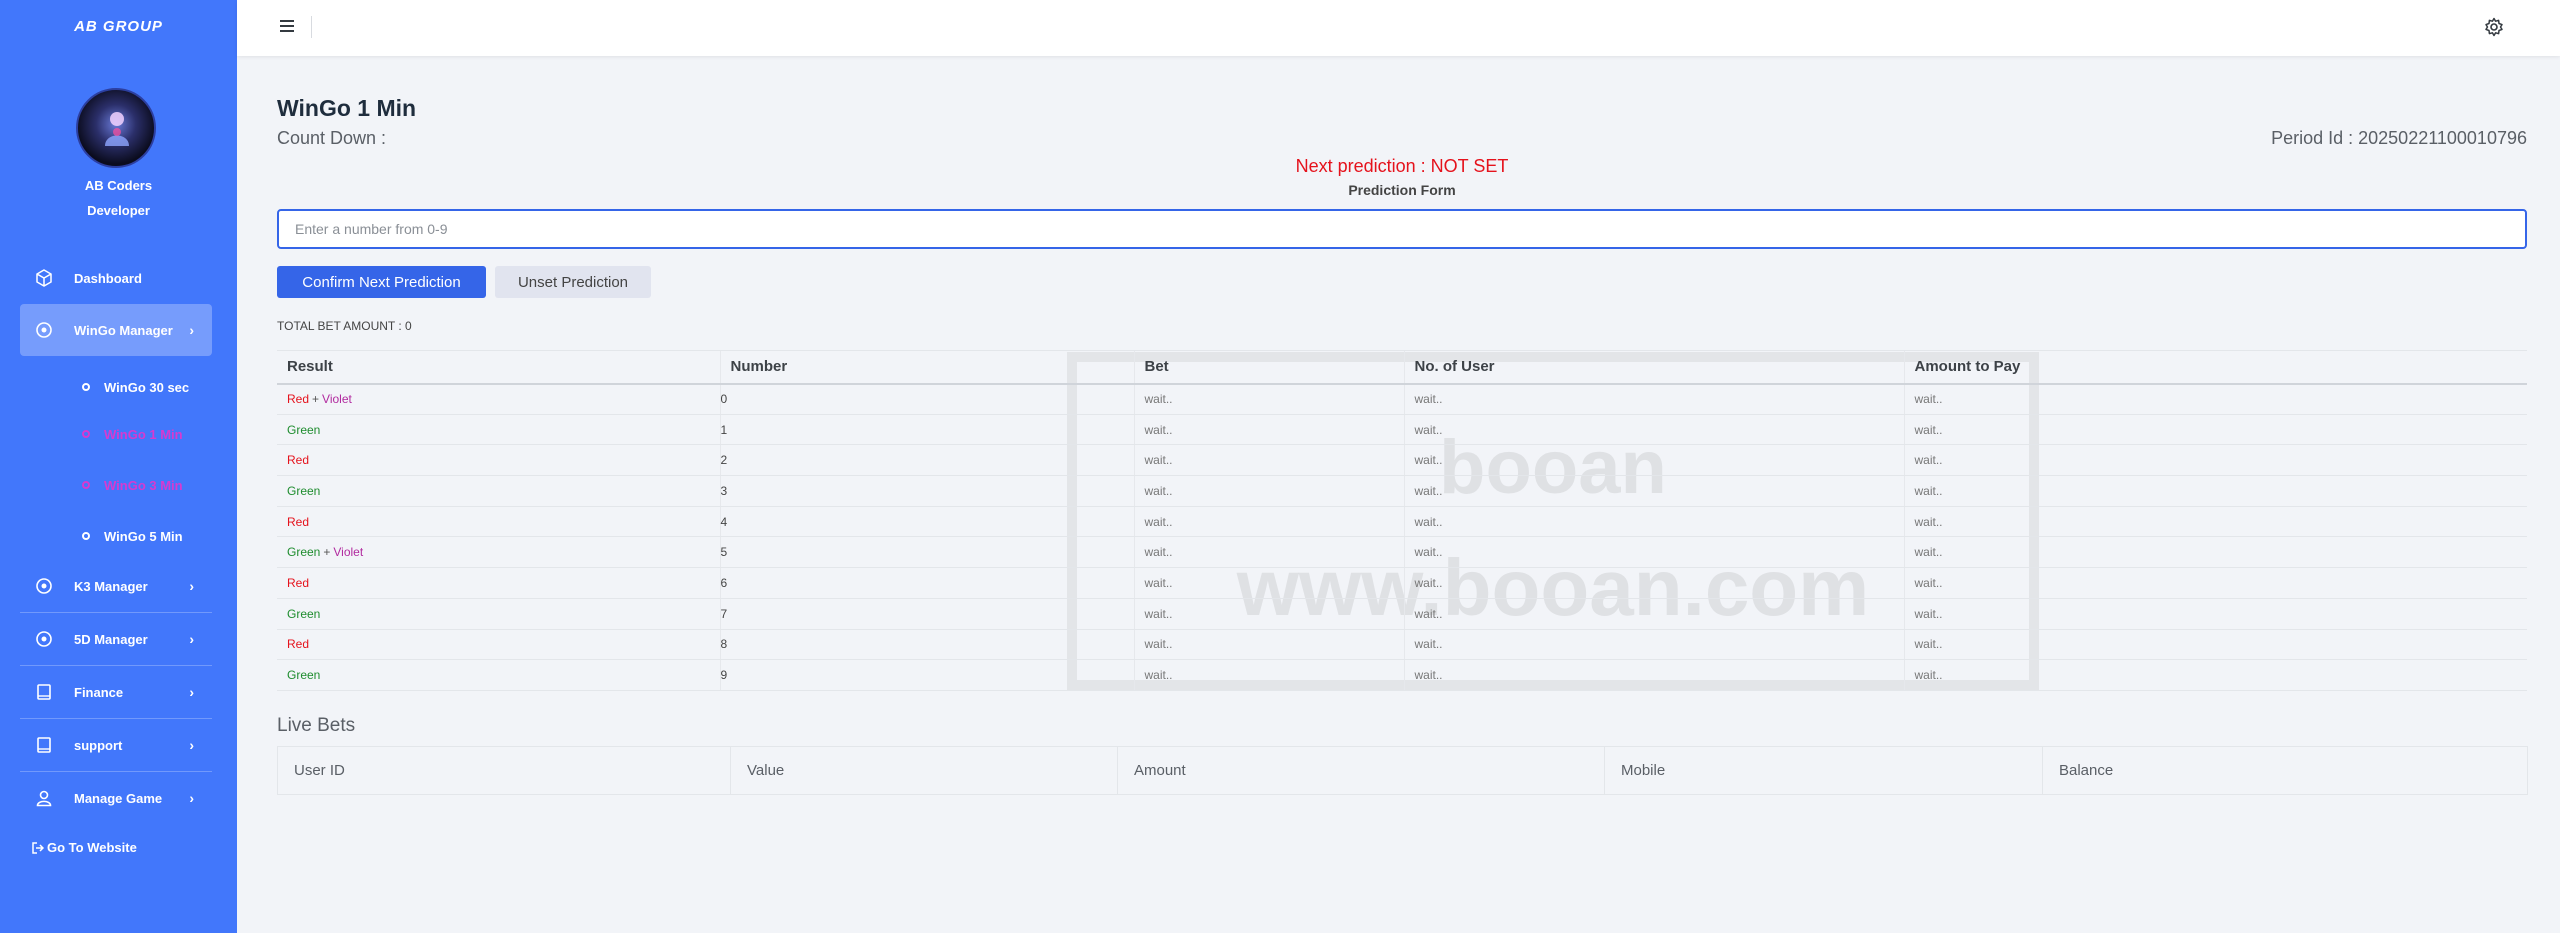 The height and width of the screenshot is (933, 2560). Describe the element at coordinates (1361, 770) in the screenshot. I see `column-header: Amount` at that location.